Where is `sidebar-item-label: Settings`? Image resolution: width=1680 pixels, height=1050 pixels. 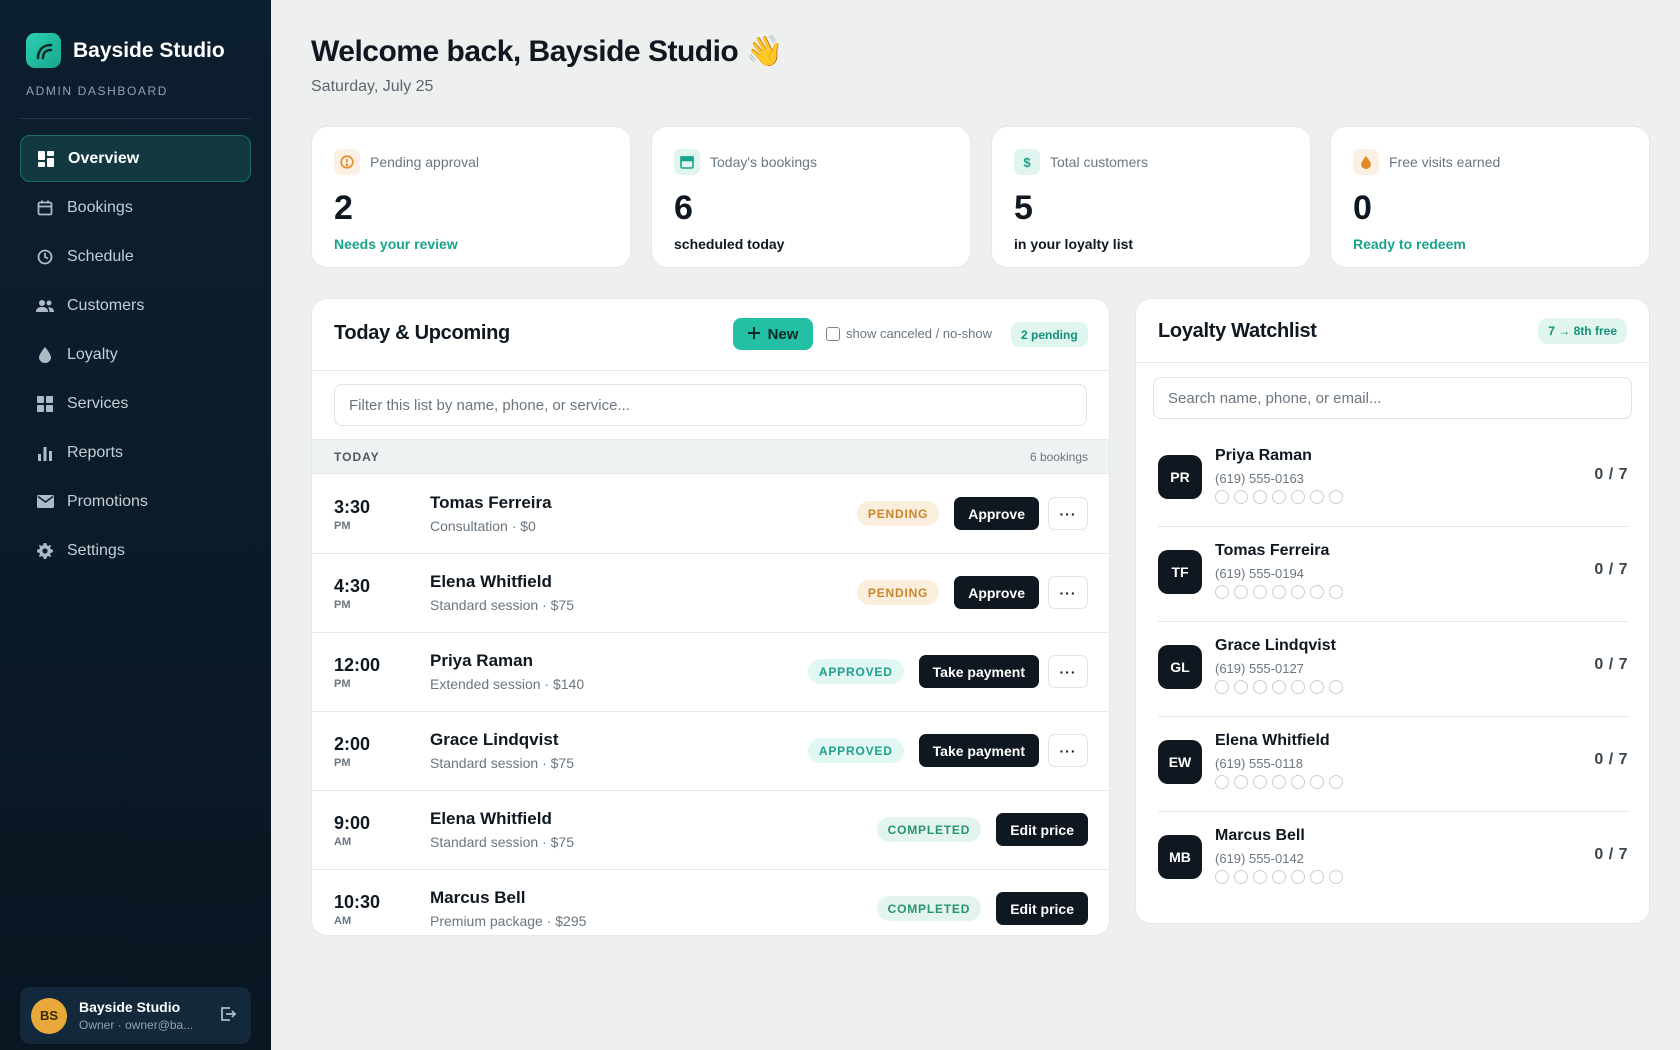
sidebar-item-label: Settings is located at coordinates (96, 550).